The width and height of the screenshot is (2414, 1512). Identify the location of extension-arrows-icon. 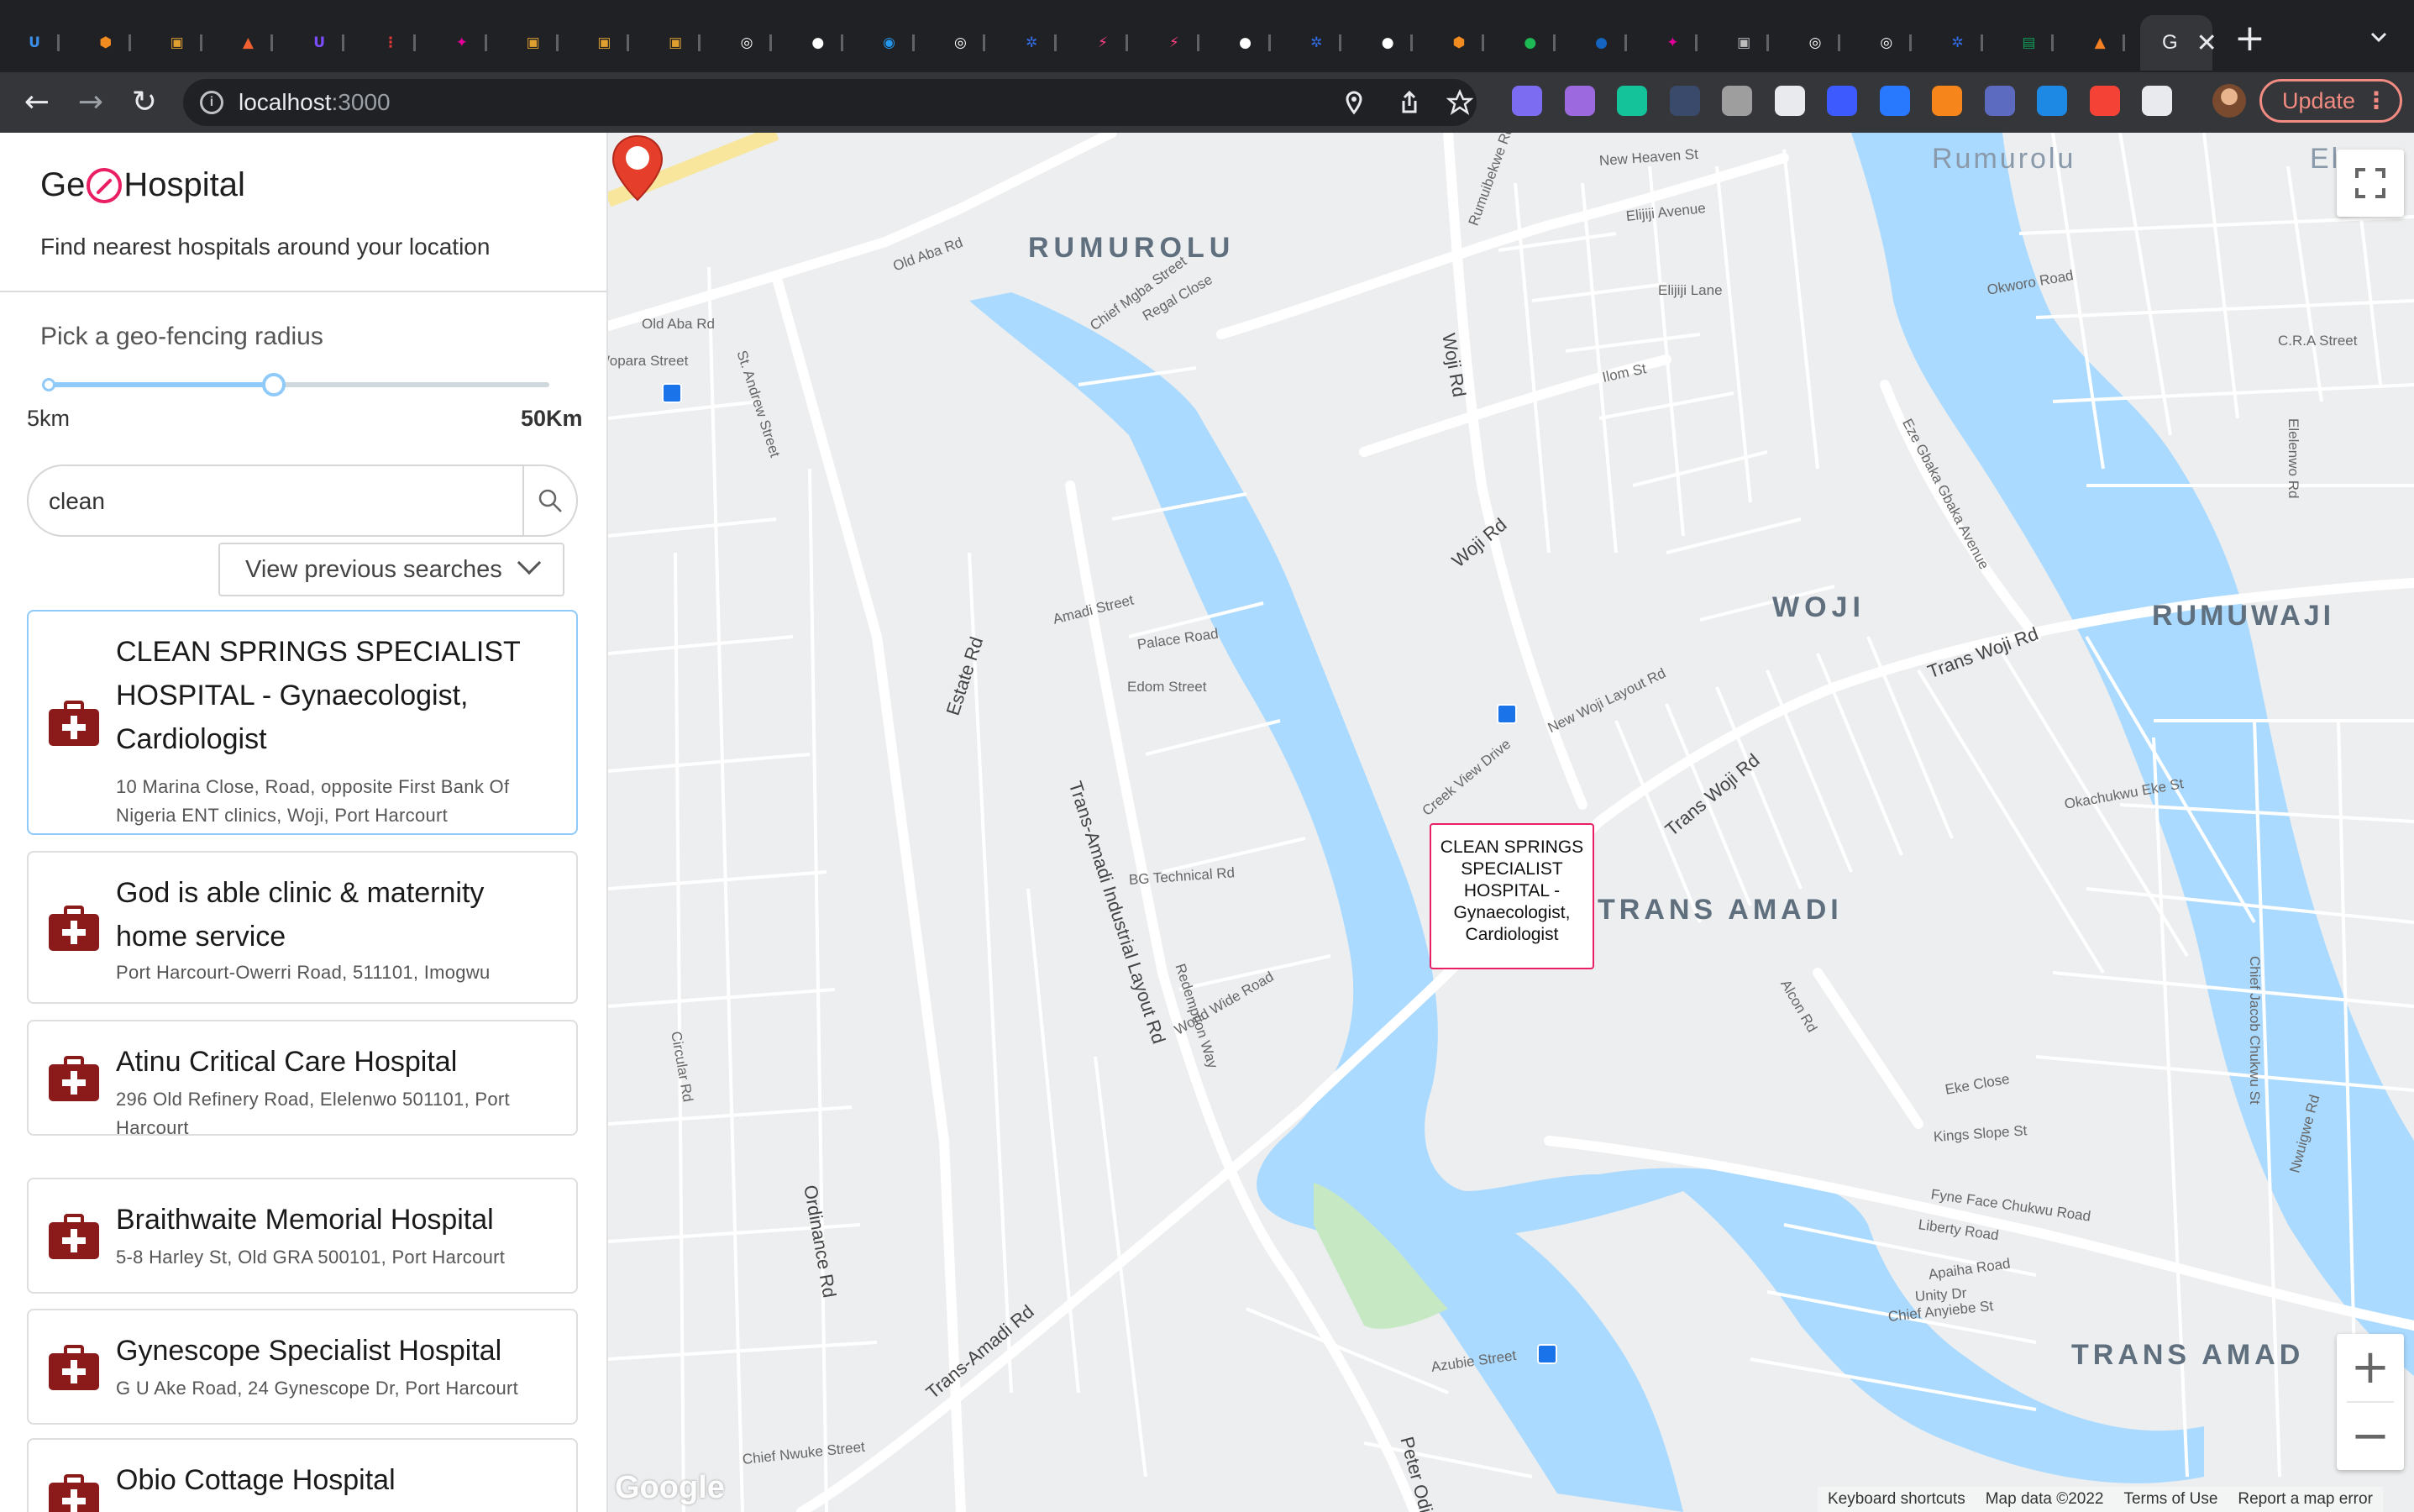
(2052, 101).